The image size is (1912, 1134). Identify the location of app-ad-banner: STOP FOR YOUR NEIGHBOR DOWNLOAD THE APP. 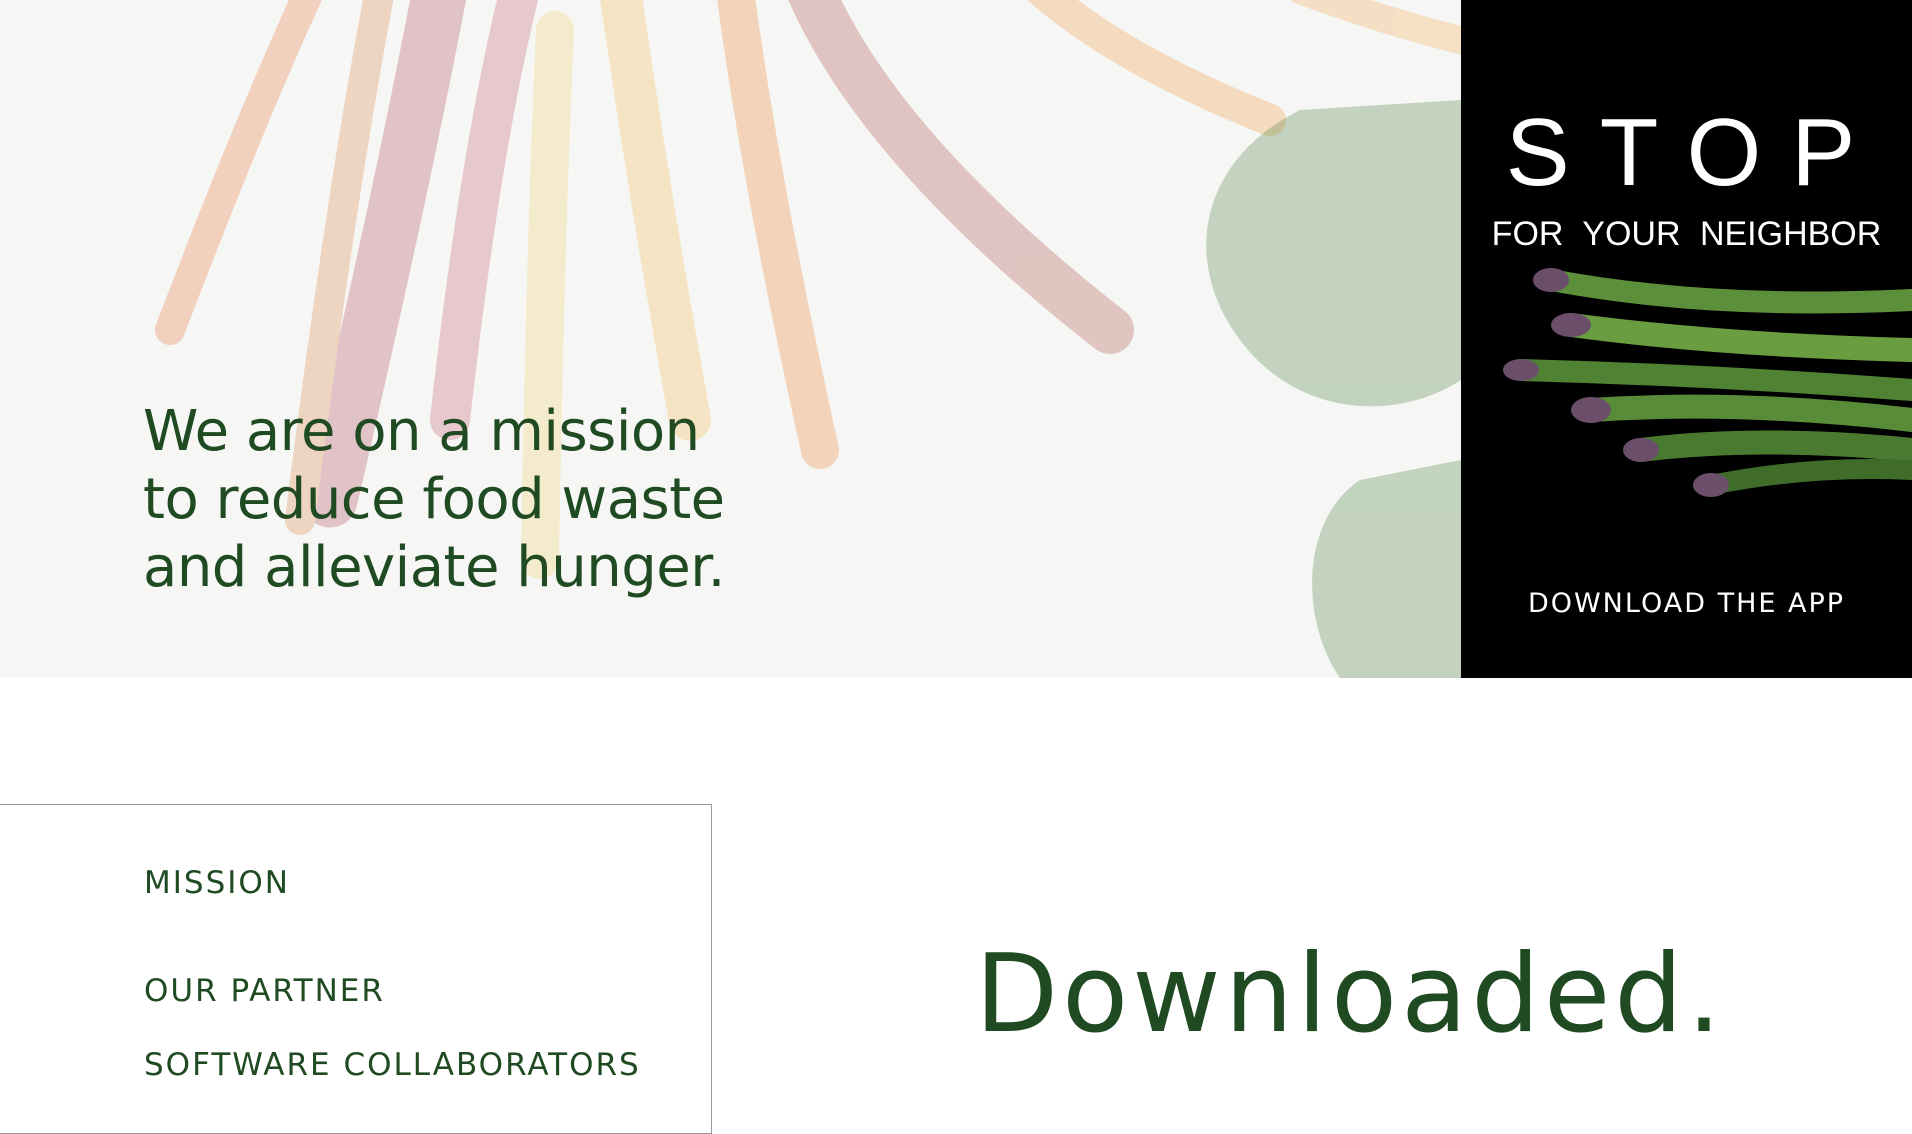
(1686, 339).